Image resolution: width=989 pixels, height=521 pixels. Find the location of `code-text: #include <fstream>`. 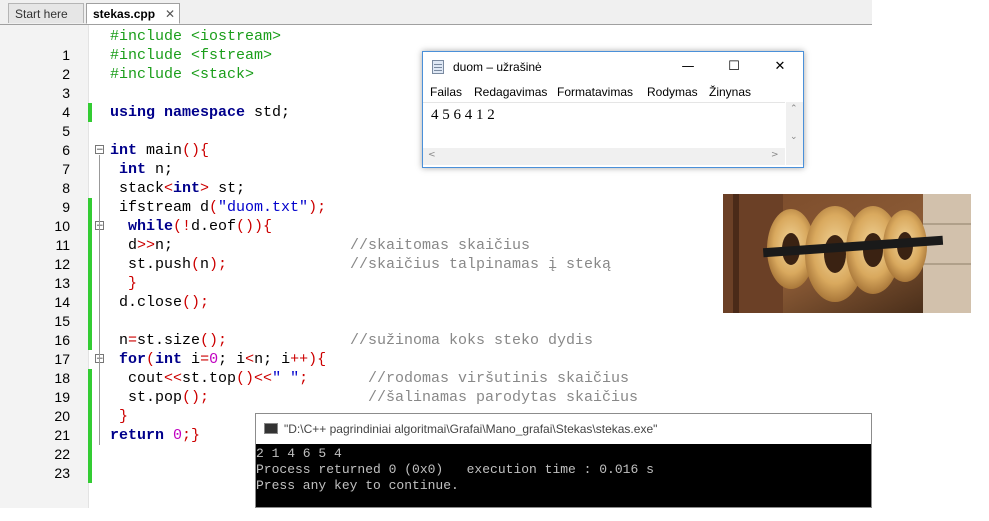

code-text: #include <fstream> is located at coordinates (191, 55).